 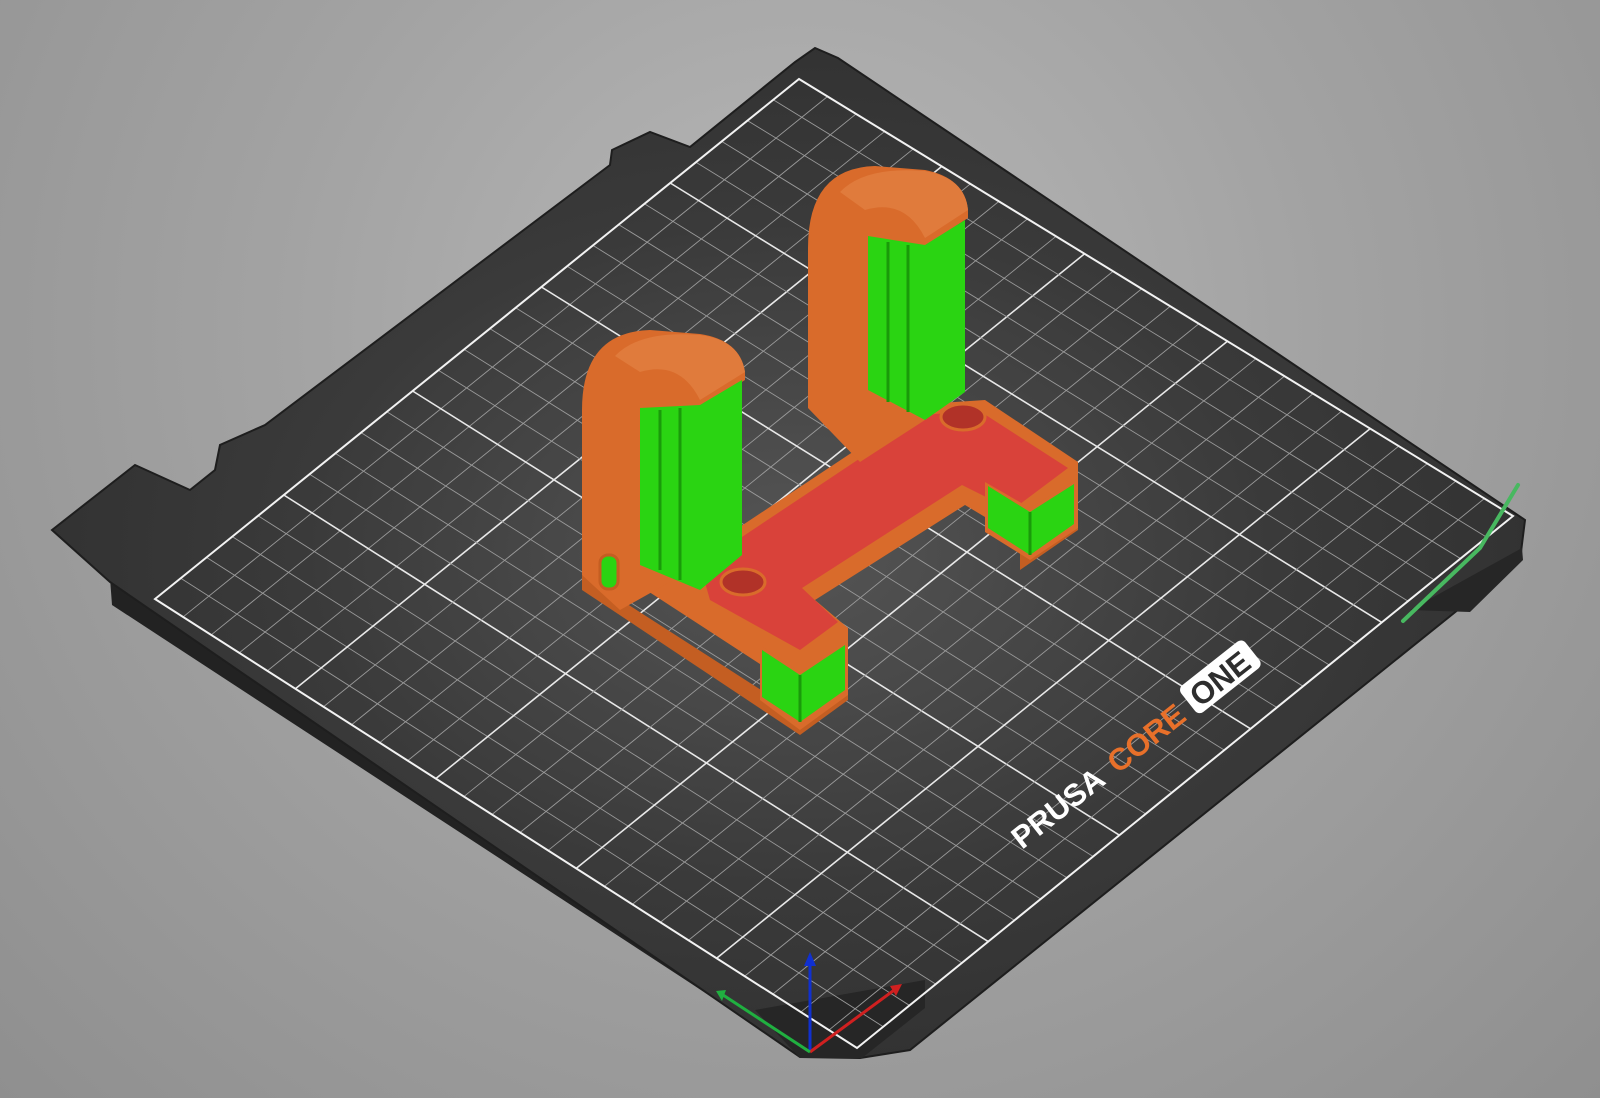 I want to click on left-upright-slot, so click(x=609, y=572).